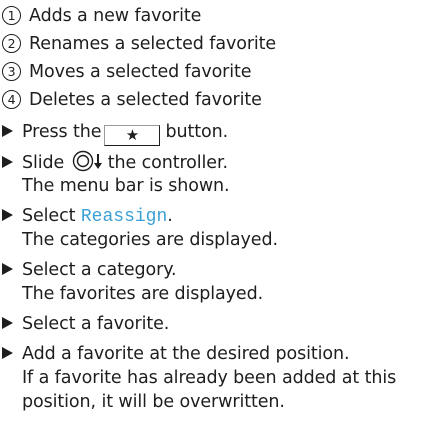  What do you see at coordinates (11, 99) in the screenshot?
I see `circled-number-4-icon: 4` at bounding box center [11, 99].